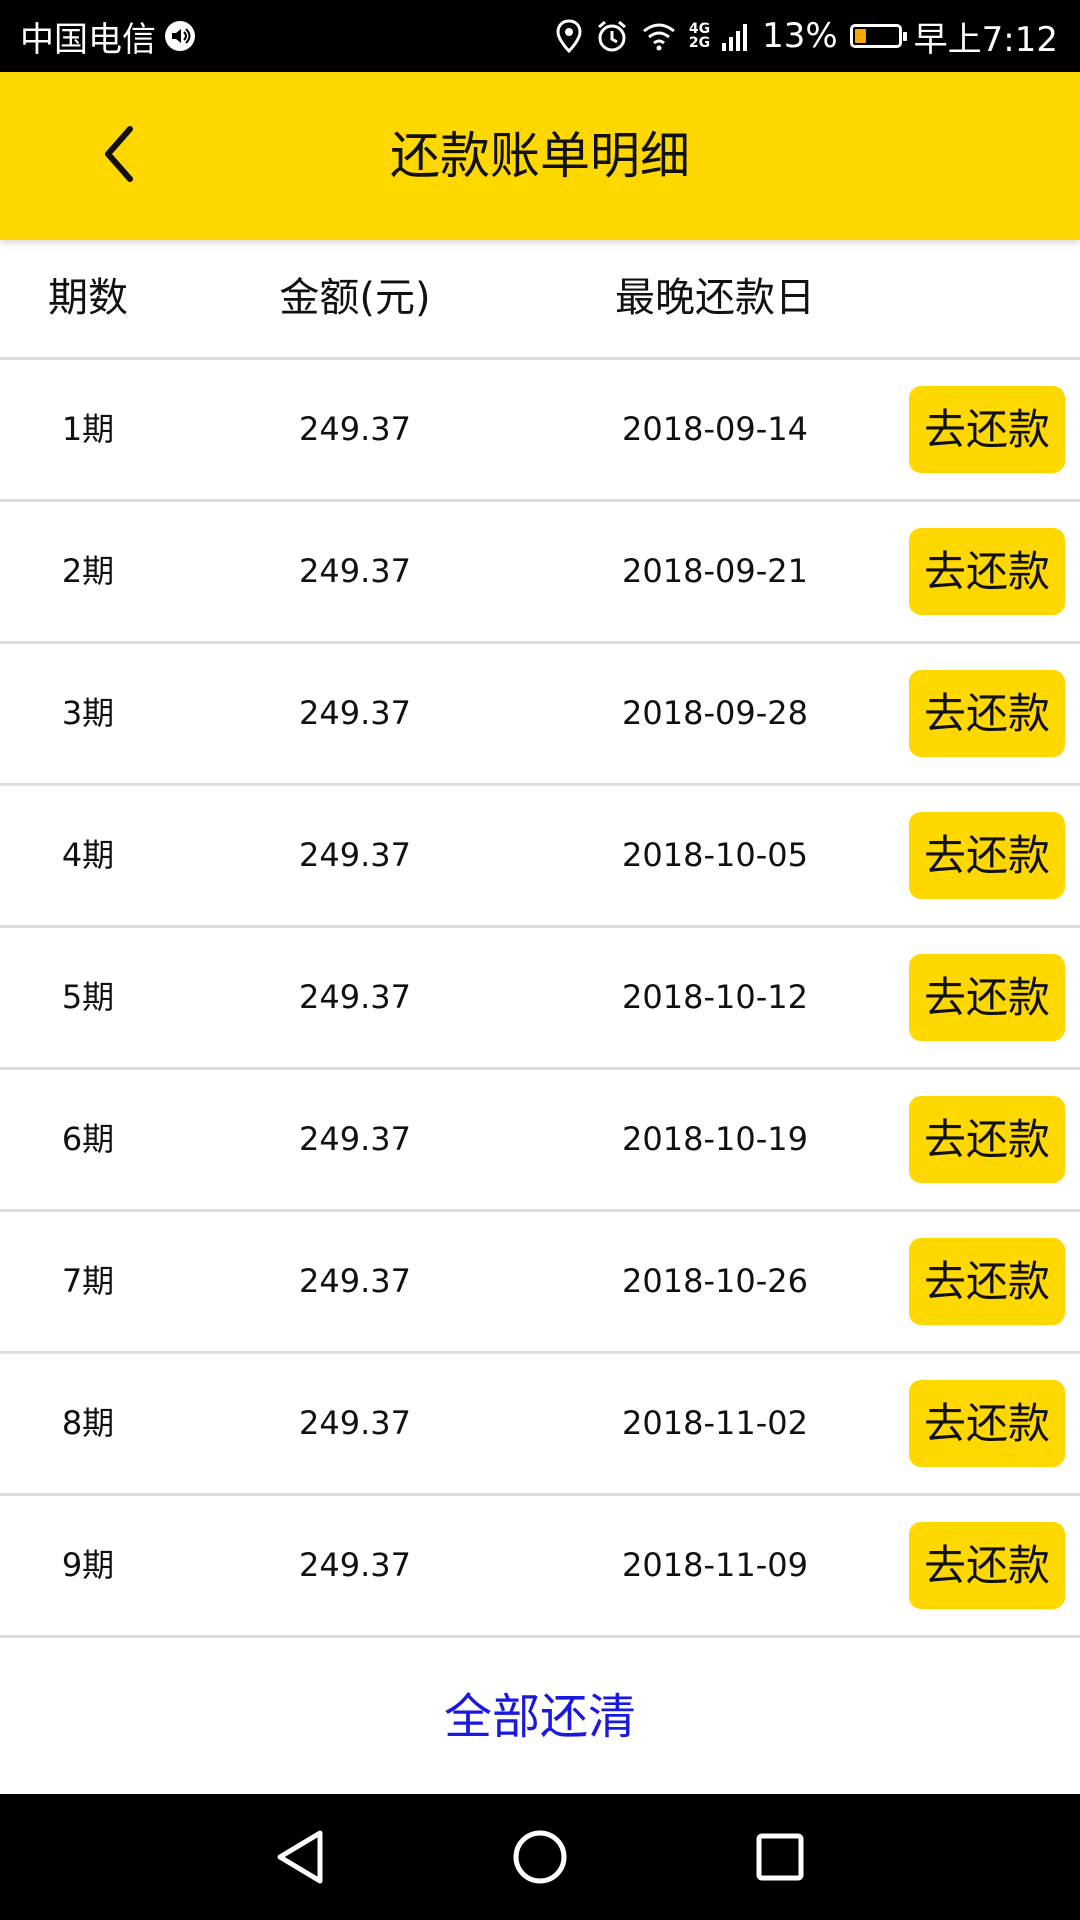  Describe the element at coordinates (540, 1717) in the screenshot. I see `pay-all-button: 全部还清` at that location.